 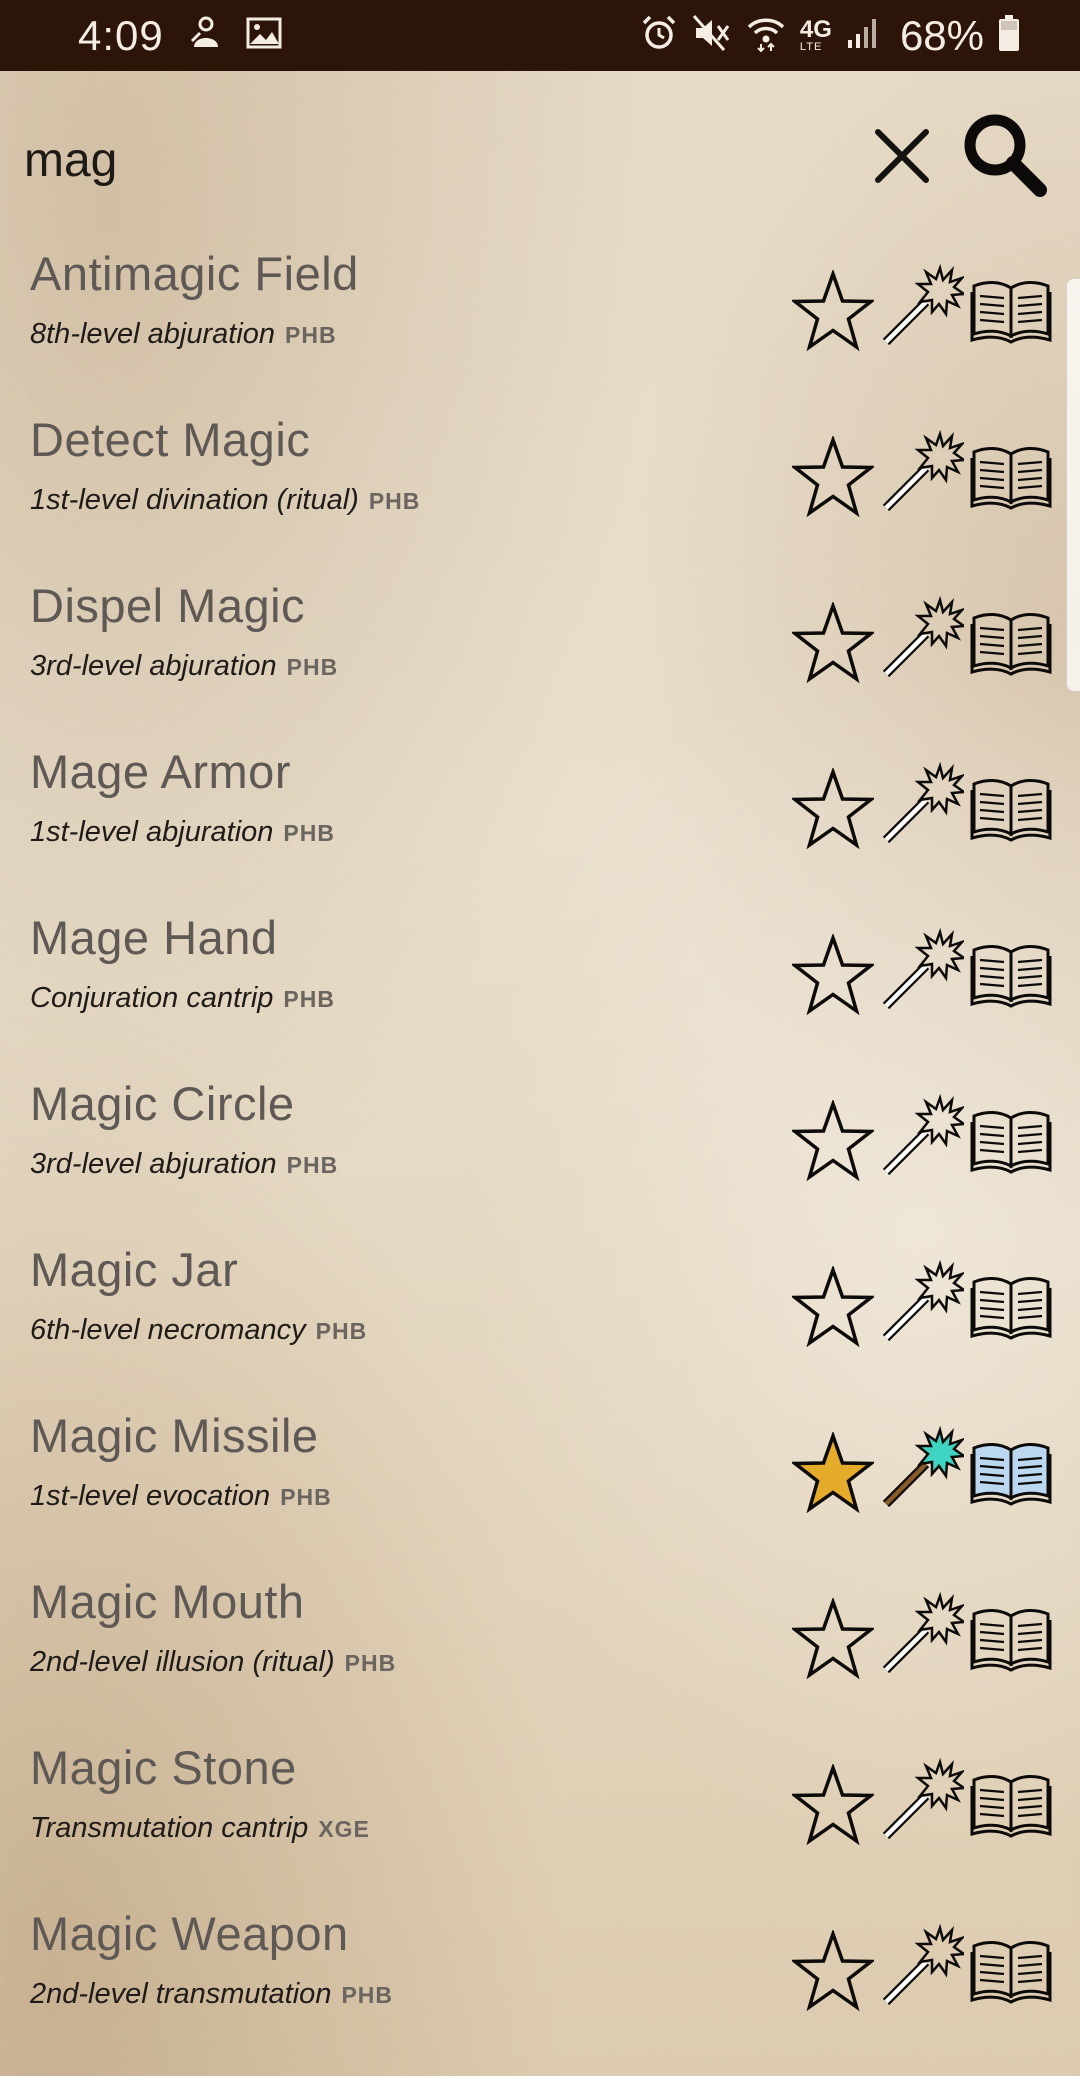 I want to click on spell-level: 1st-level evocation, so click(x=150, y=1496).